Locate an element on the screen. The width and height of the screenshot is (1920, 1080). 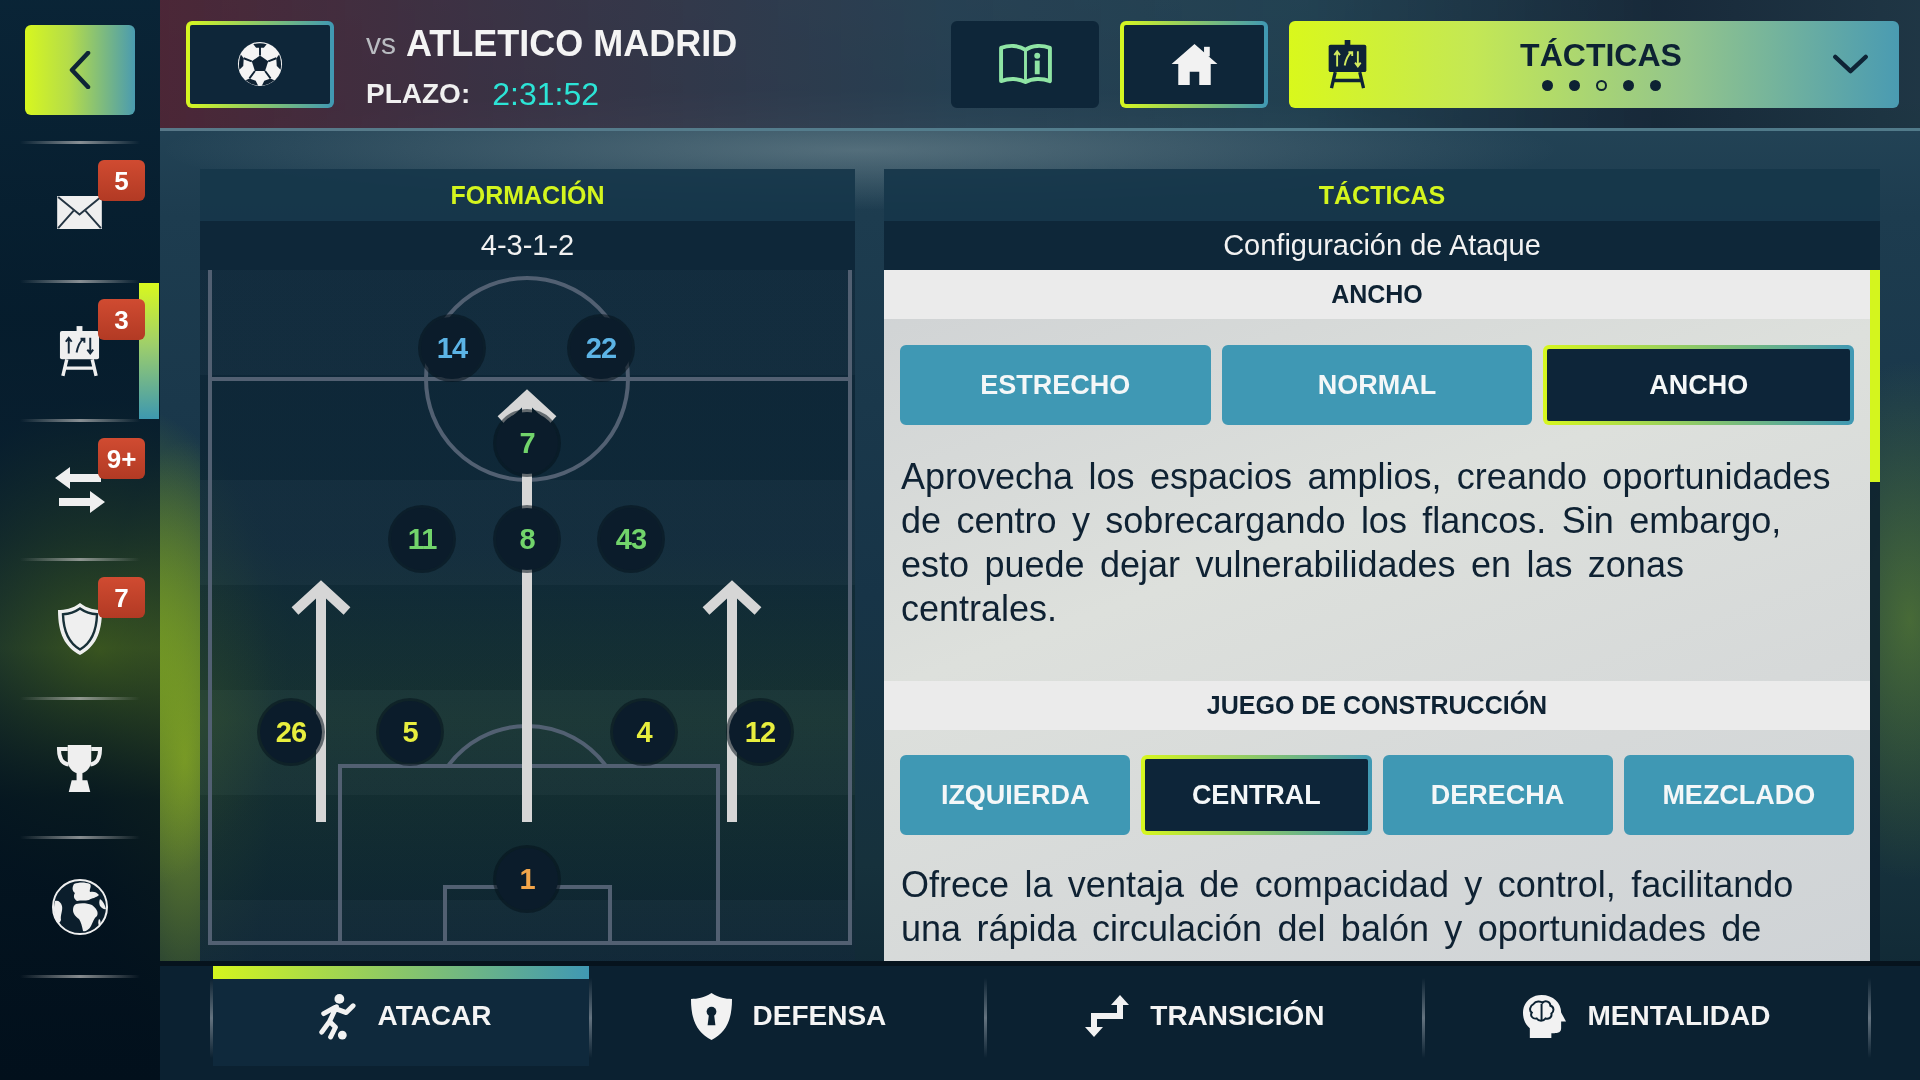
option-description: Aprovecha los espacios amplios, creando oportunidades de centro y sobrecargando los flancos. Sin embargo, esto puede dejar vulnerabilidades en las zonas centrales. is located at coordinates (1366, 543).